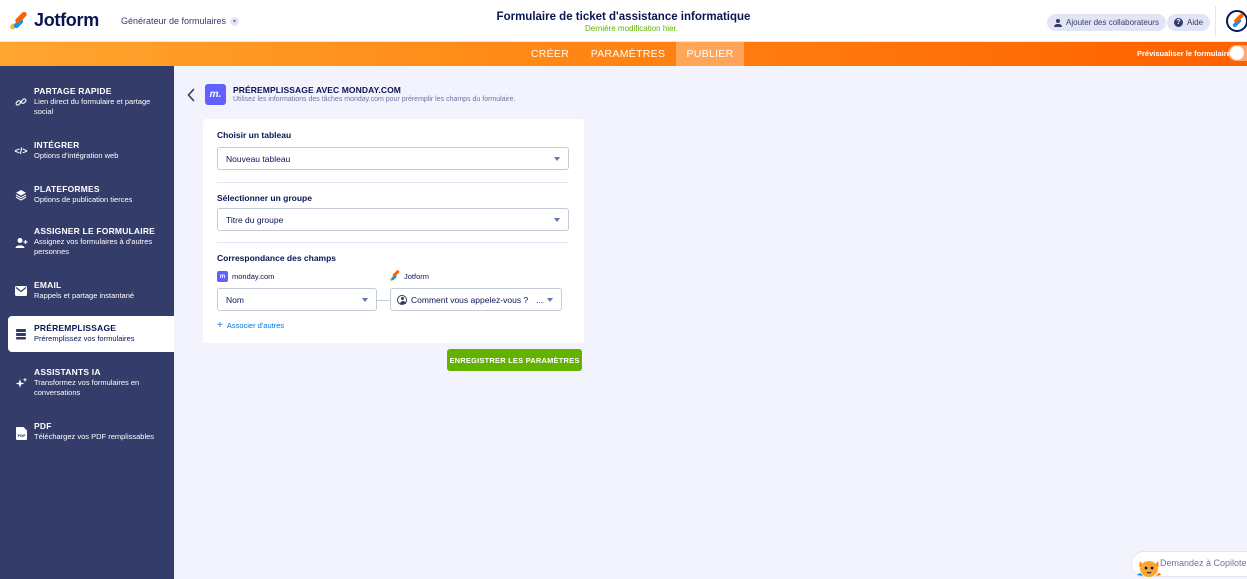  I want to click on sidebar-item-desc: Options de publication tierces, so click(83, 199).